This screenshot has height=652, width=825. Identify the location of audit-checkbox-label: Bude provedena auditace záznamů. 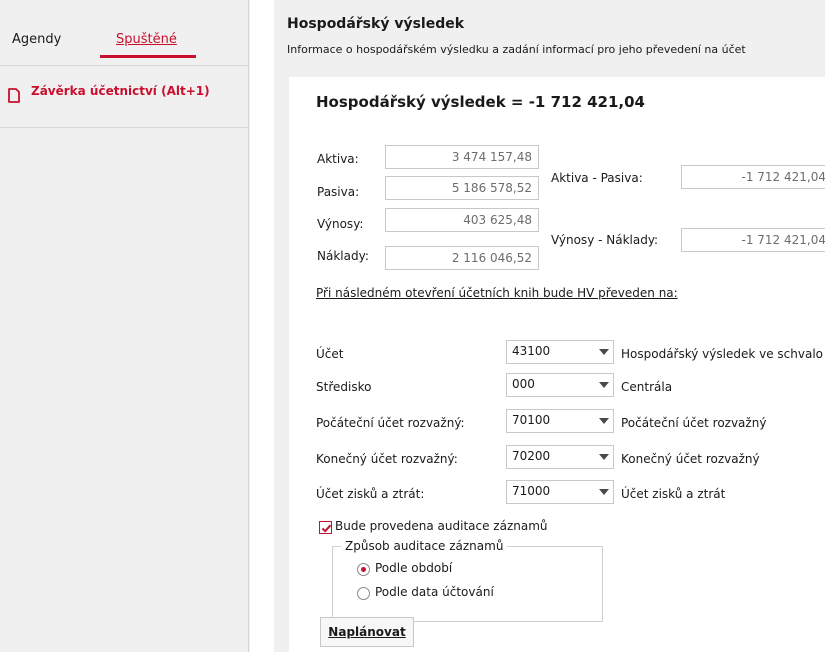
(441, 526).